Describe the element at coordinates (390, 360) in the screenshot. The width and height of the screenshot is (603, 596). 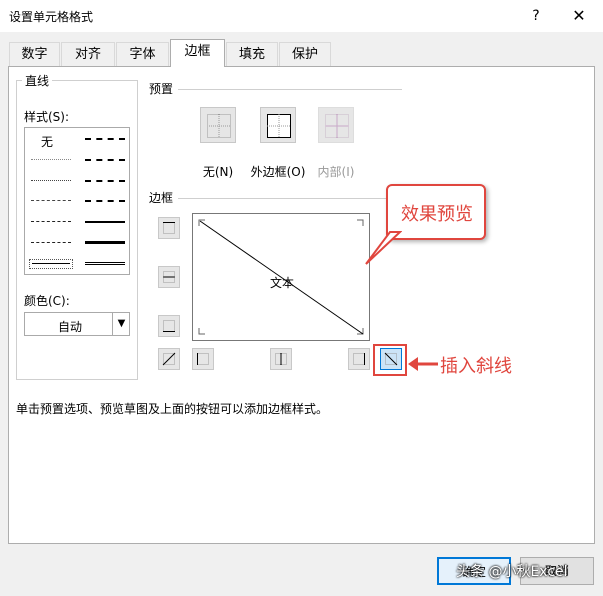
I see `diagonal-highlight-box` at that location.